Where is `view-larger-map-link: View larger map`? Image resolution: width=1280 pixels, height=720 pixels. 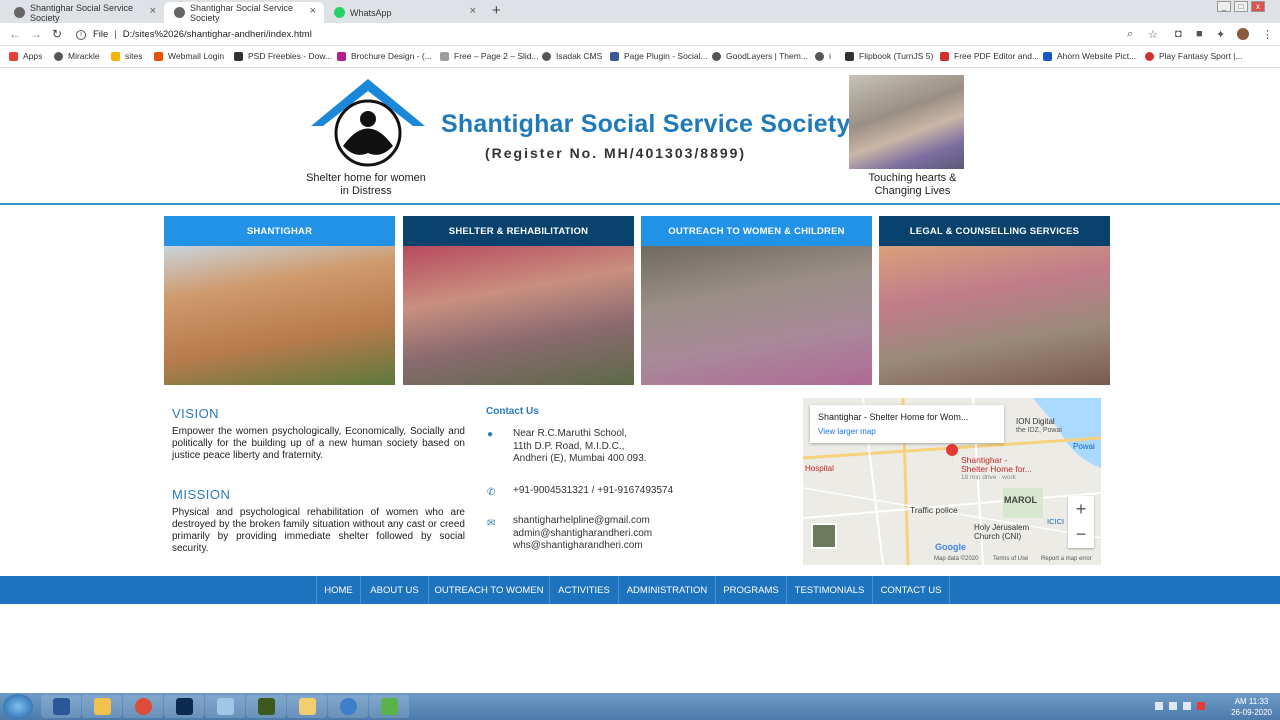
view-larger-map-link: View larger map is located at coordinates (847, 431).